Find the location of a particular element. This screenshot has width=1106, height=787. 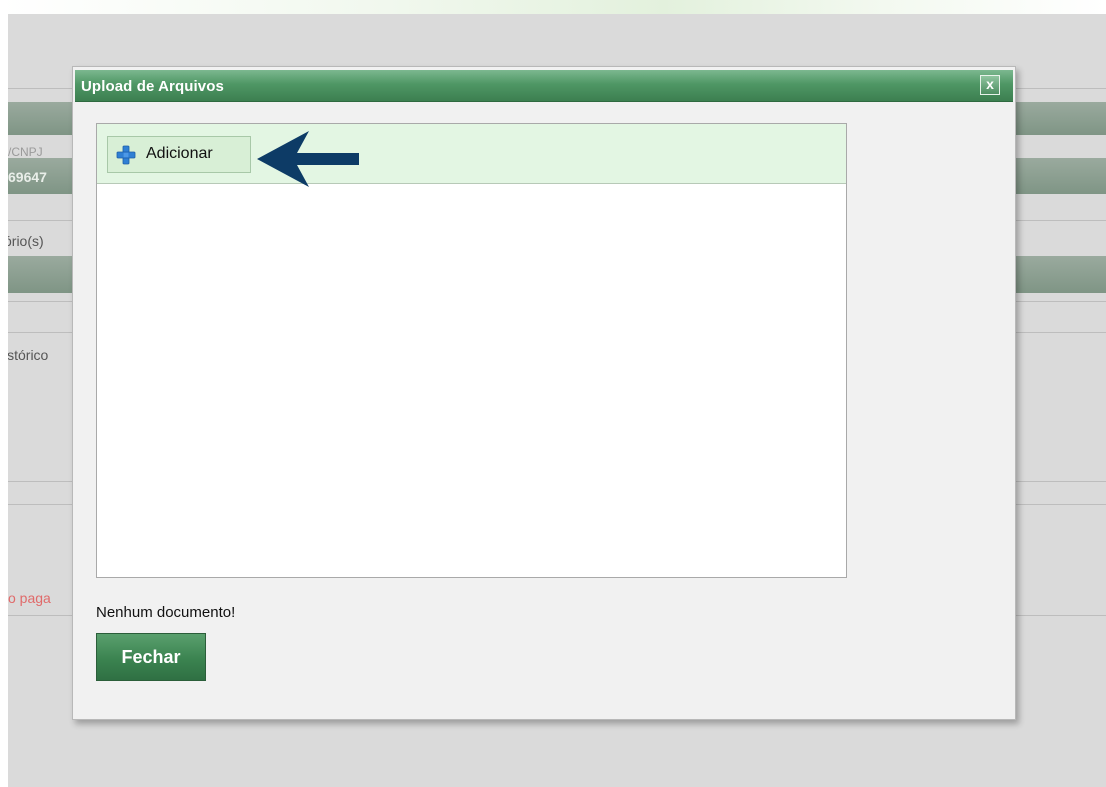

background-header-strip is located at coordinates (553, 7).